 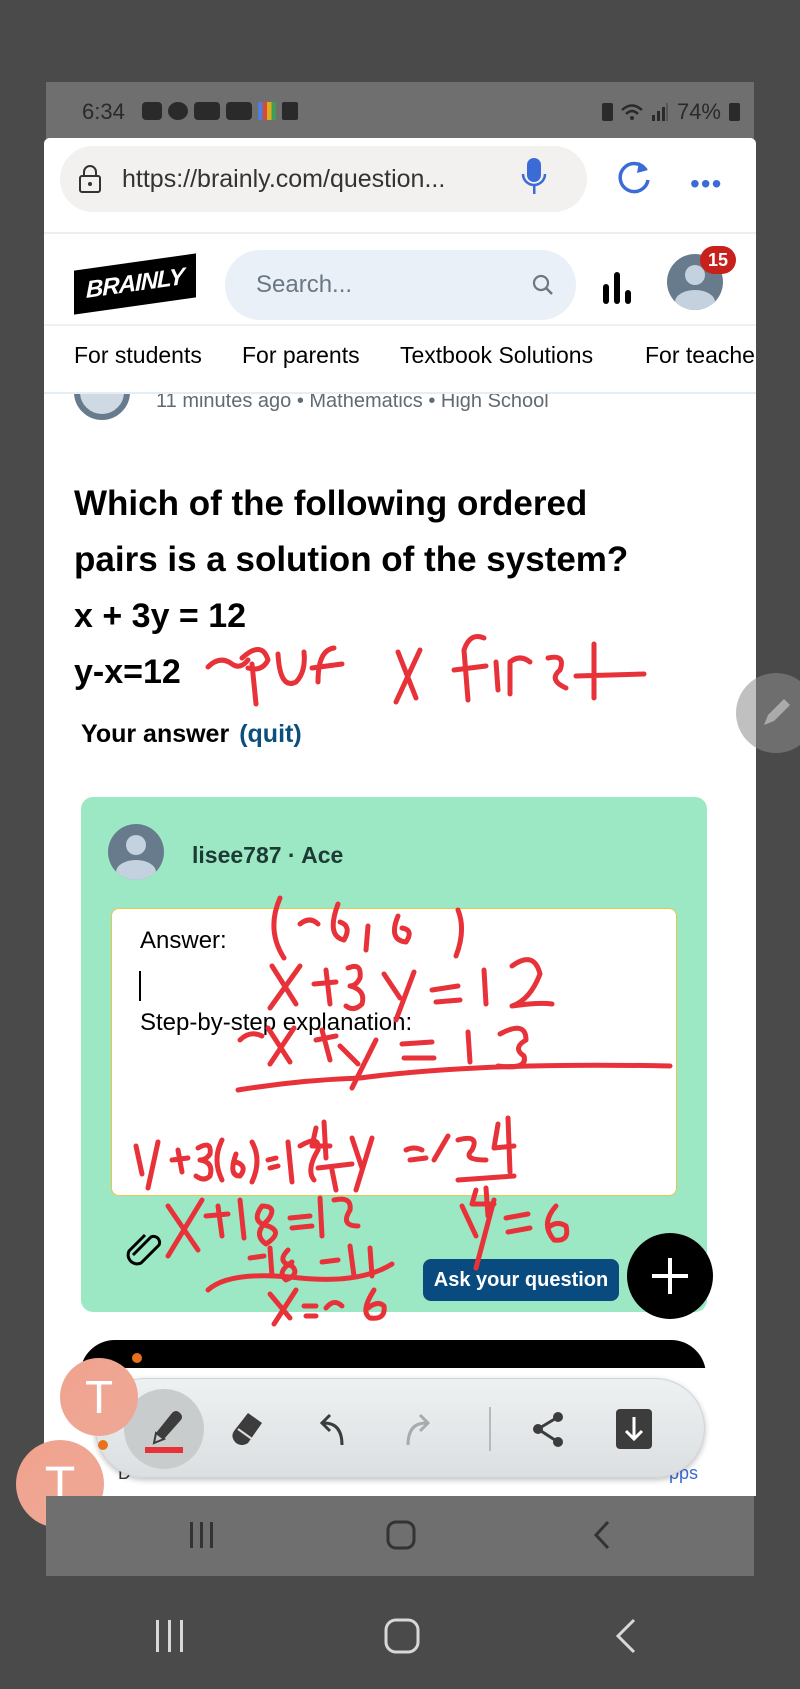 I want to click on share-icon, so click(x=548, y=1429).